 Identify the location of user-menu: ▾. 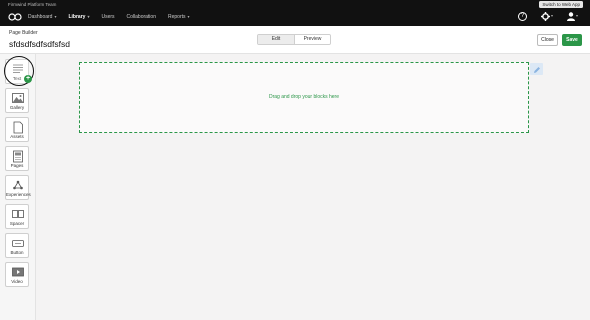
(572, 16).